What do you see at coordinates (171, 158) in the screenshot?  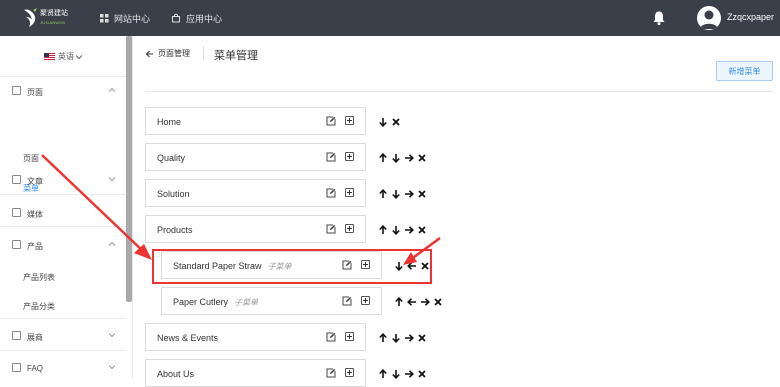 I see `menu-item-text: Quality` at bounding box center [171, 158].